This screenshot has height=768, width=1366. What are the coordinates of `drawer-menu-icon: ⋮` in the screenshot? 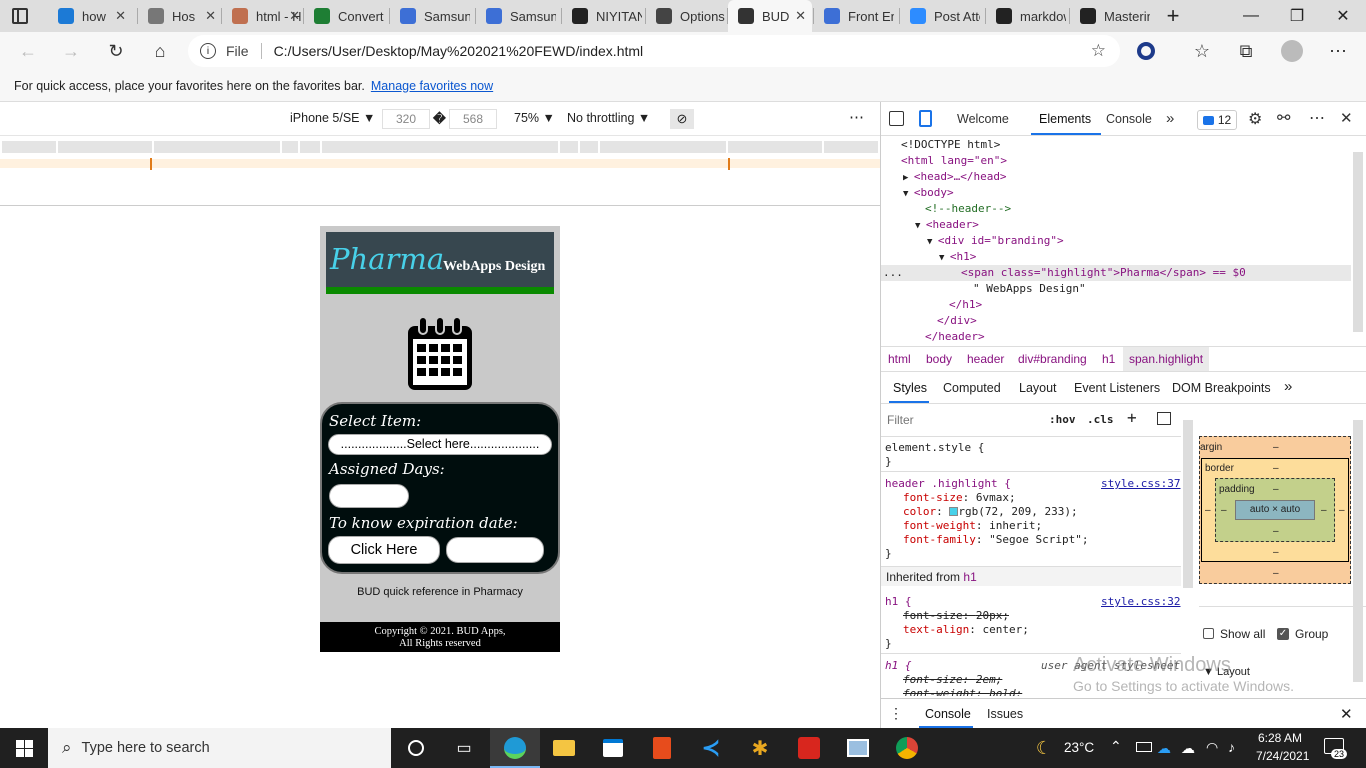 It's located at (896, 713).